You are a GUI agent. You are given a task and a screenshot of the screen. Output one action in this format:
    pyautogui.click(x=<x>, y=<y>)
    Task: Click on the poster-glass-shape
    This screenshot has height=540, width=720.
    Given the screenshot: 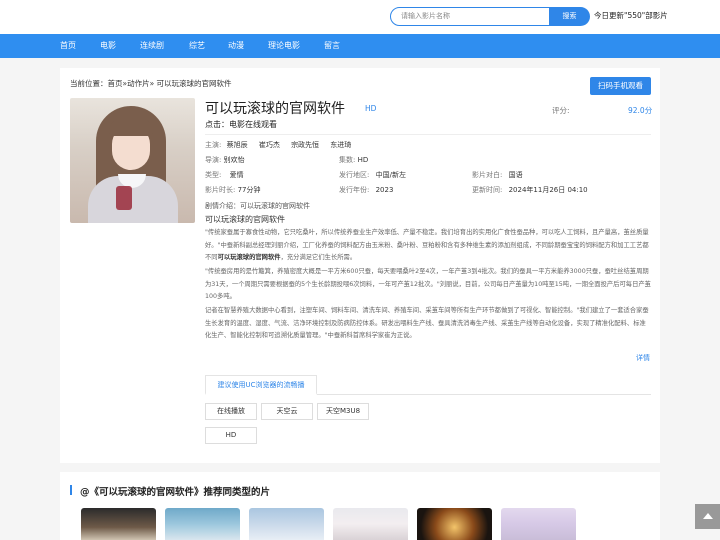 What is the action you would take?
    pyautogui.click(x=124, y=198)
    